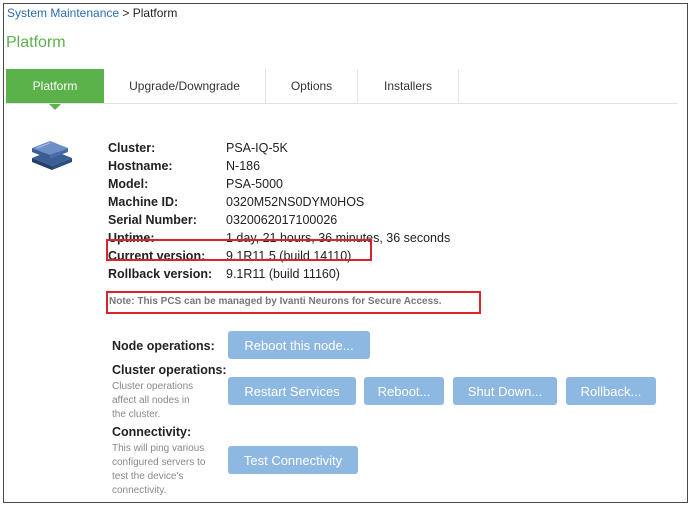 This screenshot has height=506, width=691. What do you see at coordinates (185, 86) in the screenshot?
I see `tab-upgrade-downgrade: Upgrade/Downgrade` at bounding box center [185, 86].